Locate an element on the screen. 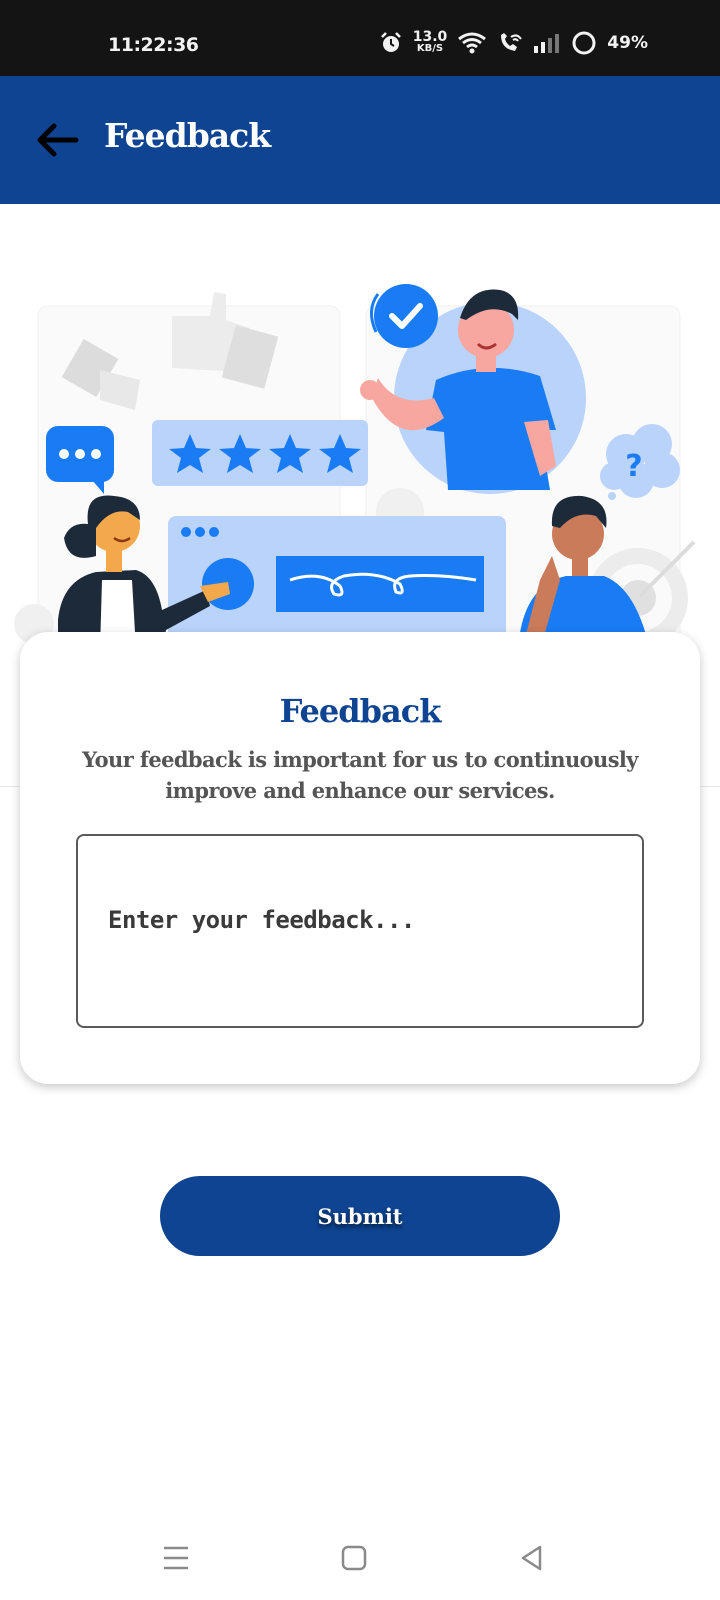 This screenshot has height=1600, width=720. card-title: Feedback is located at coordinates (360, 711).